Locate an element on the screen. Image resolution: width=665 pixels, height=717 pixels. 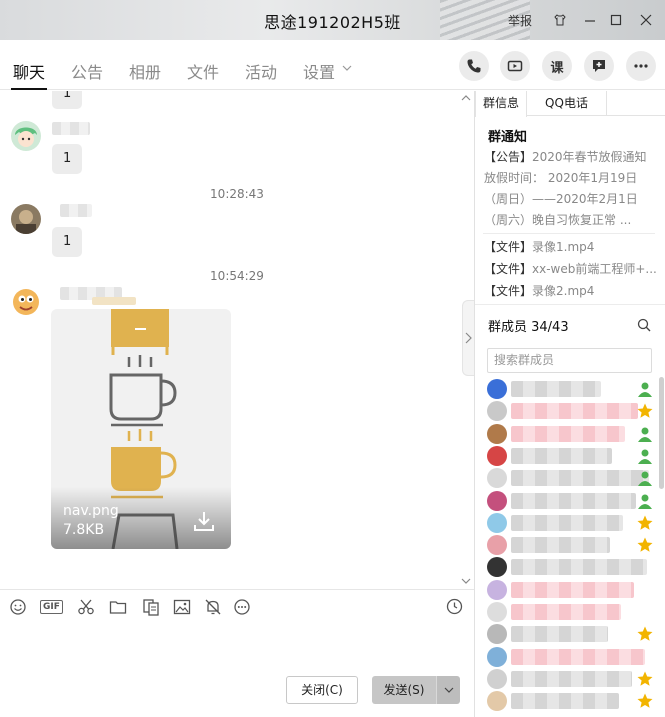
more-tools-button is located at coordinates (242, 607).